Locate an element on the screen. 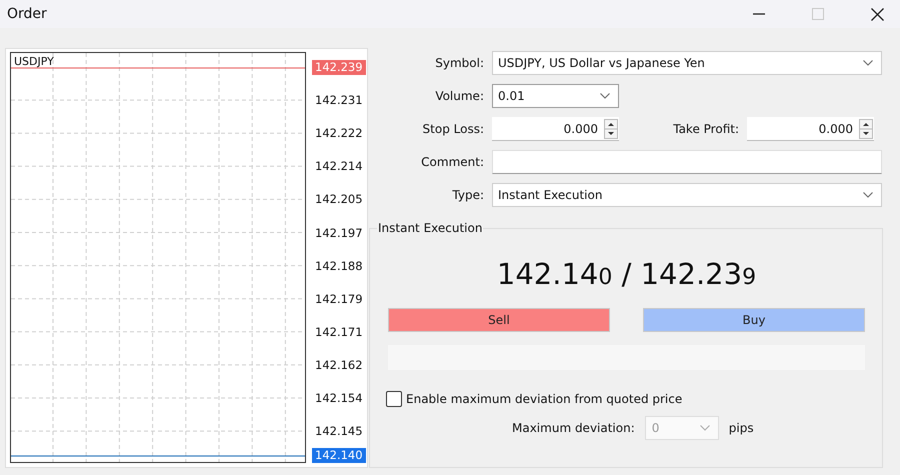  ask-price-label: 142.239 is located at coordinates (339, 67).